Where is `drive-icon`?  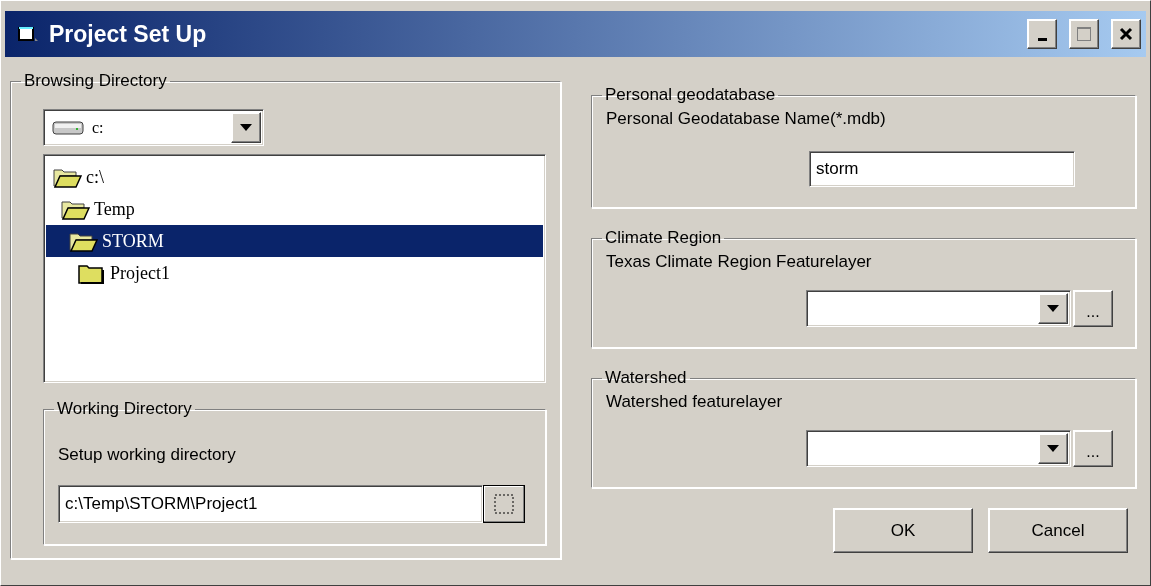
drive-icon is located at coordinates (69, 127).